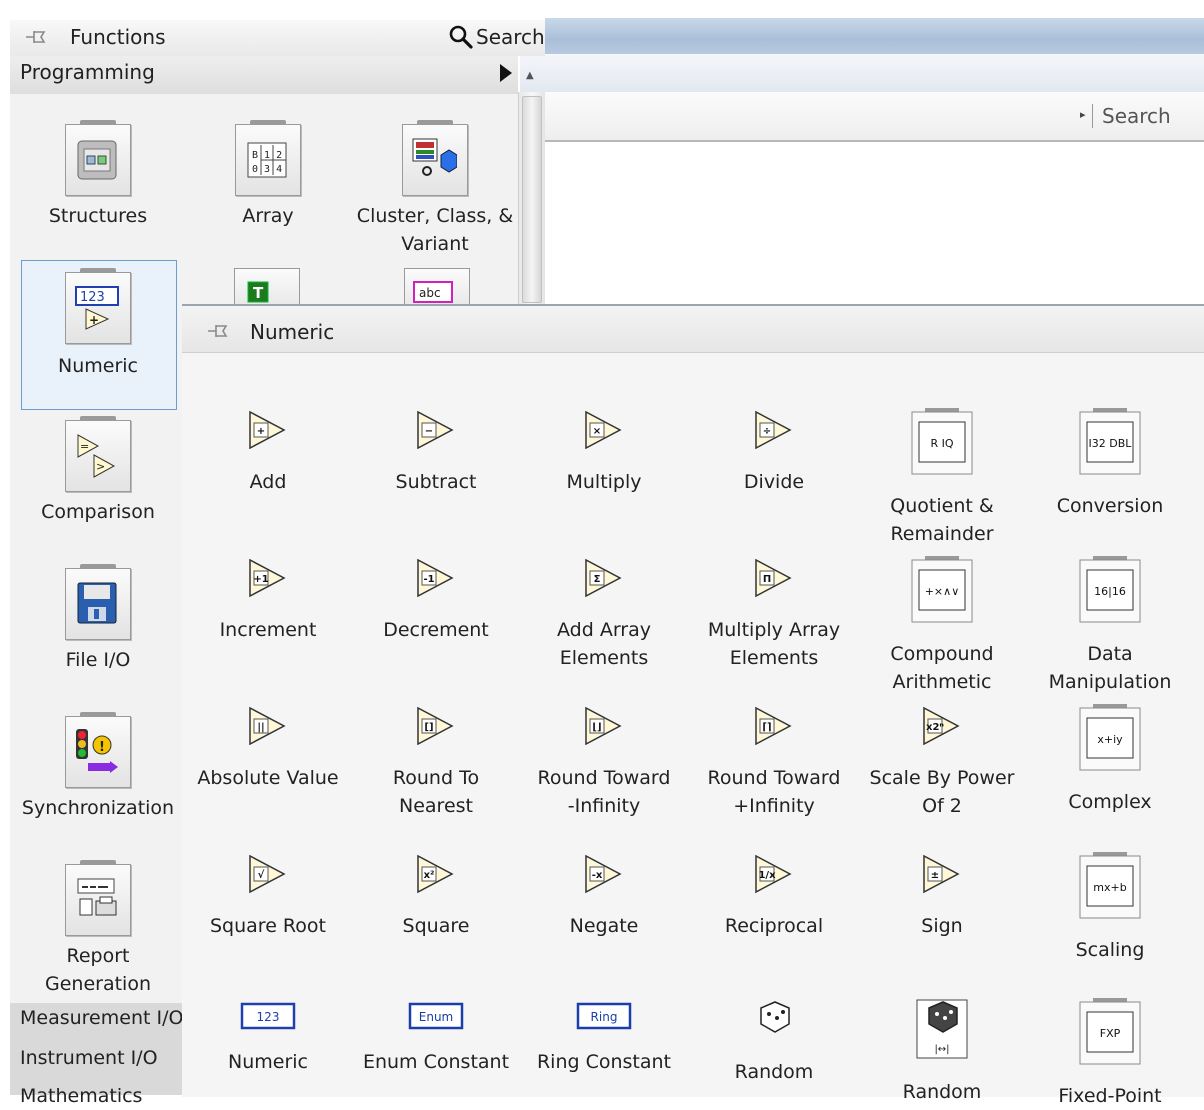 The image size is (1204, 1110). Describe the element at coordinates (874, 222) in the screenshot. I see `background-window-content` at that location.